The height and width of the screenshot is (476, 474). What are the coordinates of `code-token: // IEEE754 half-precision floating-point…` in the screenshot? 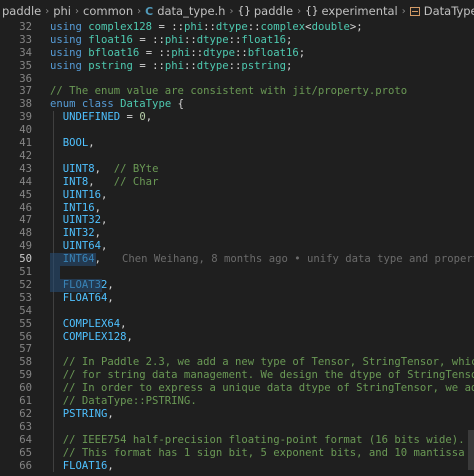 It's located at (257, 439).